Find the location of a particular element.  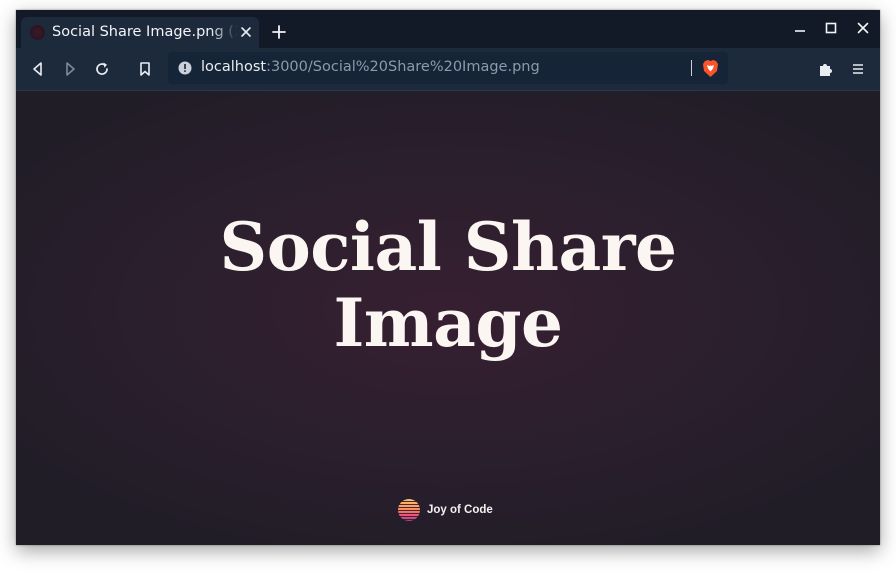

extensions-icon is located at coordinates (826, 69).